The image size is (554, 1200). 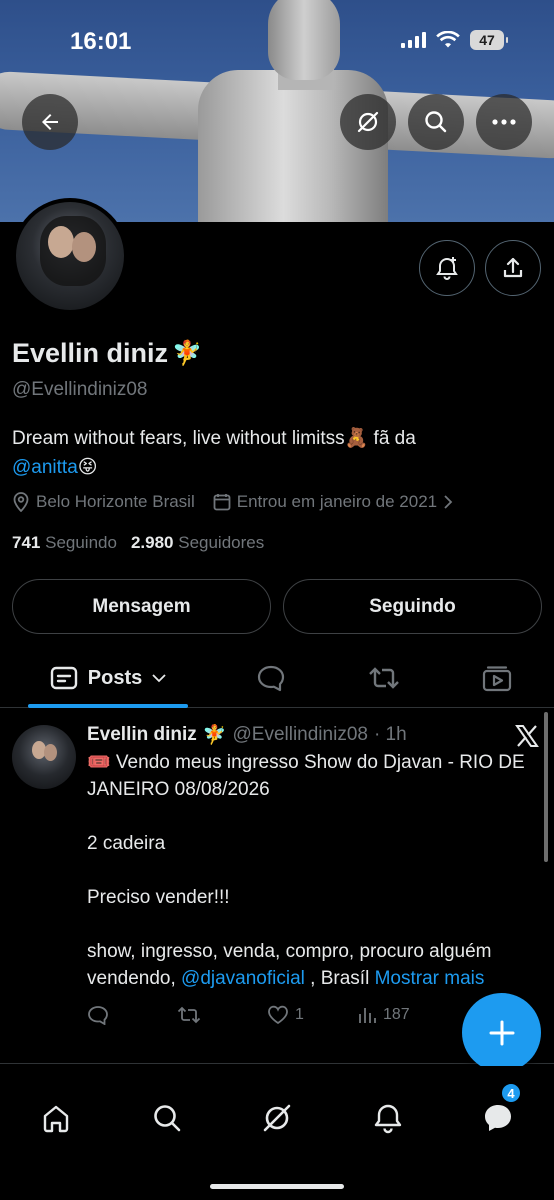 What do you see at coordinates (367, 1015) in the screenshot?
I see `views-icon` at bounding box center [367, 1015].